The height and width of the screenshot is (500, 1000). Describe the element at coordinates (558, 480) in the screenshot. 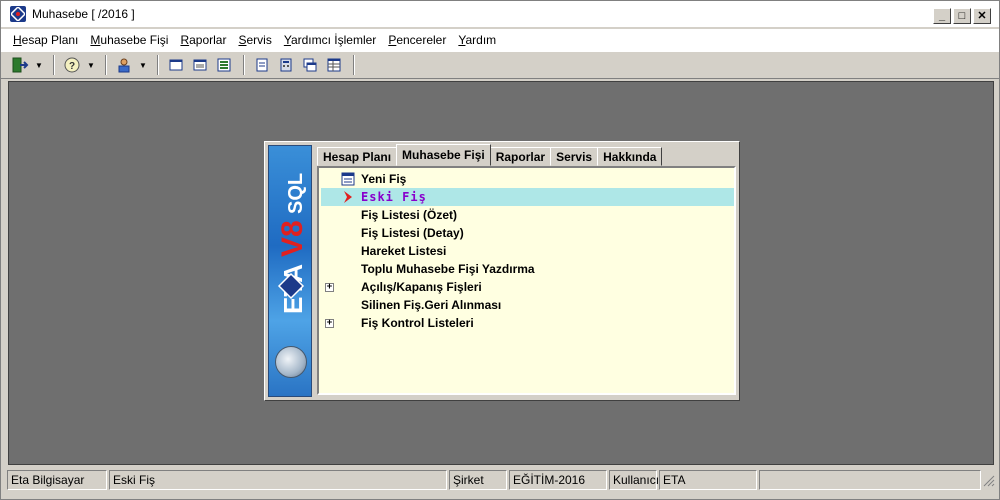

I see `status-sirket-value: EĞİTİM-2016` at that location.